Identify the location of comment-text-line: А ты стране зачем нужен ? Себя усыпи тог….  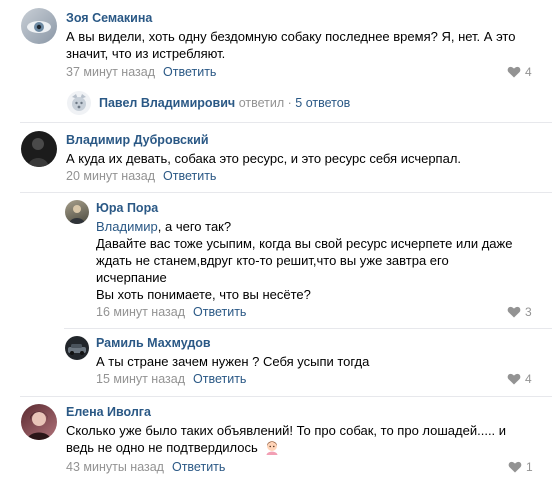
(233, 361).